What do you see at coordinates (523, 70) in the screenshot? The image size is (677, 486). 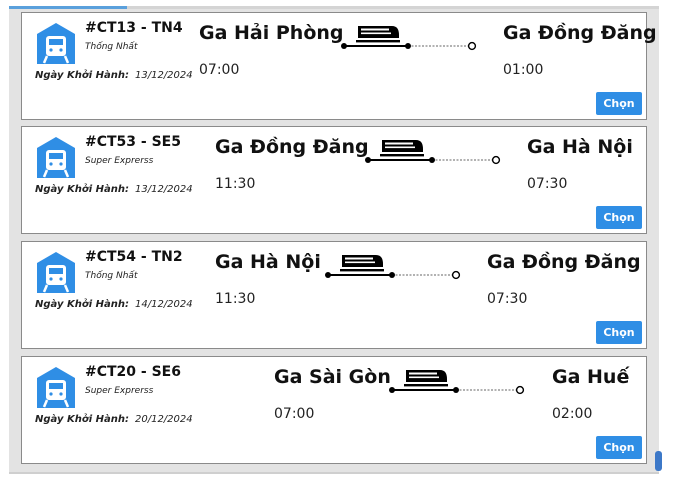 I see `destination-time: 01:00` at bounding box center [523, 70].